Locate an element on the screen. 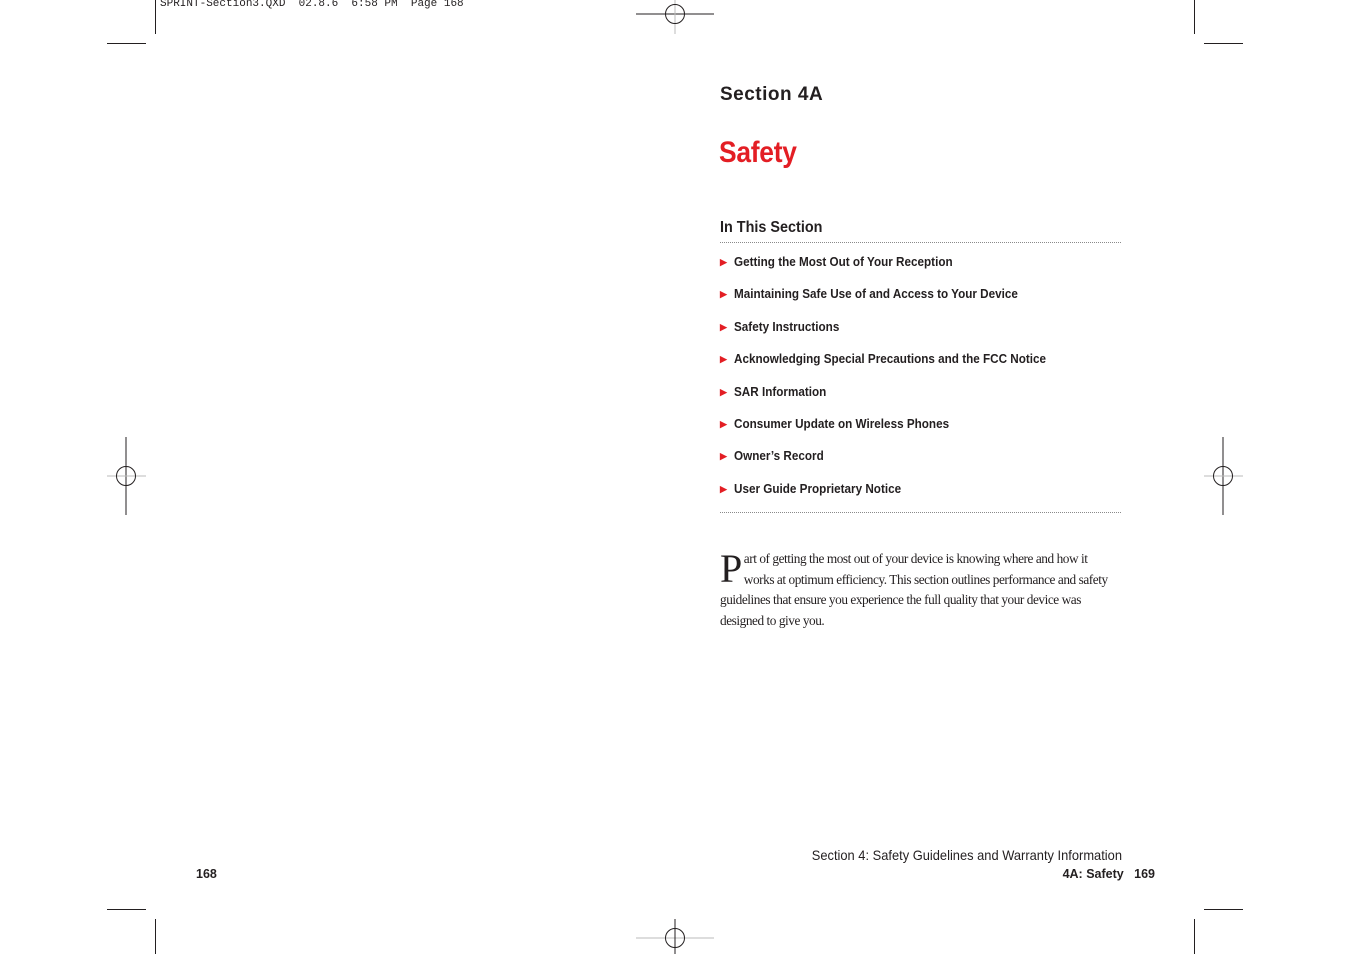 Image resolution: width=1351 pixels, height=954 pixels. toc-item: ▶ User Guide Proprietary Notice is located at coordinates (920, 495).